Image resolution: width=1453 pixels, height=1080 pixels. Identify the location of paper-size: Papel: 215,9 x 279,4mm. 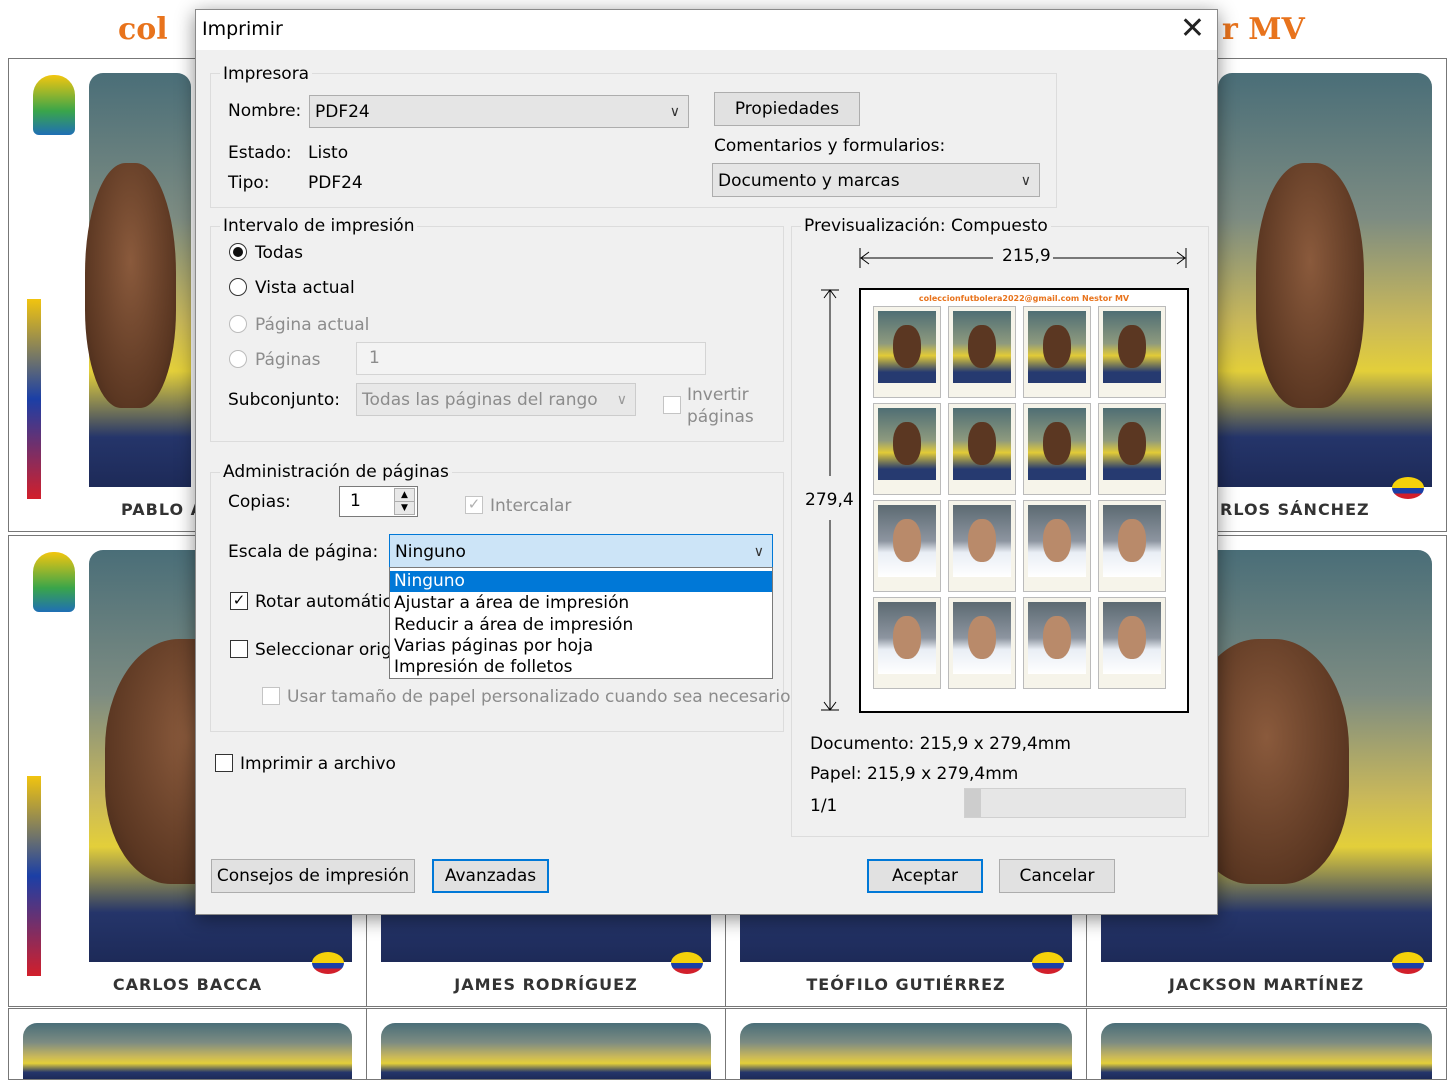
(914, 774).